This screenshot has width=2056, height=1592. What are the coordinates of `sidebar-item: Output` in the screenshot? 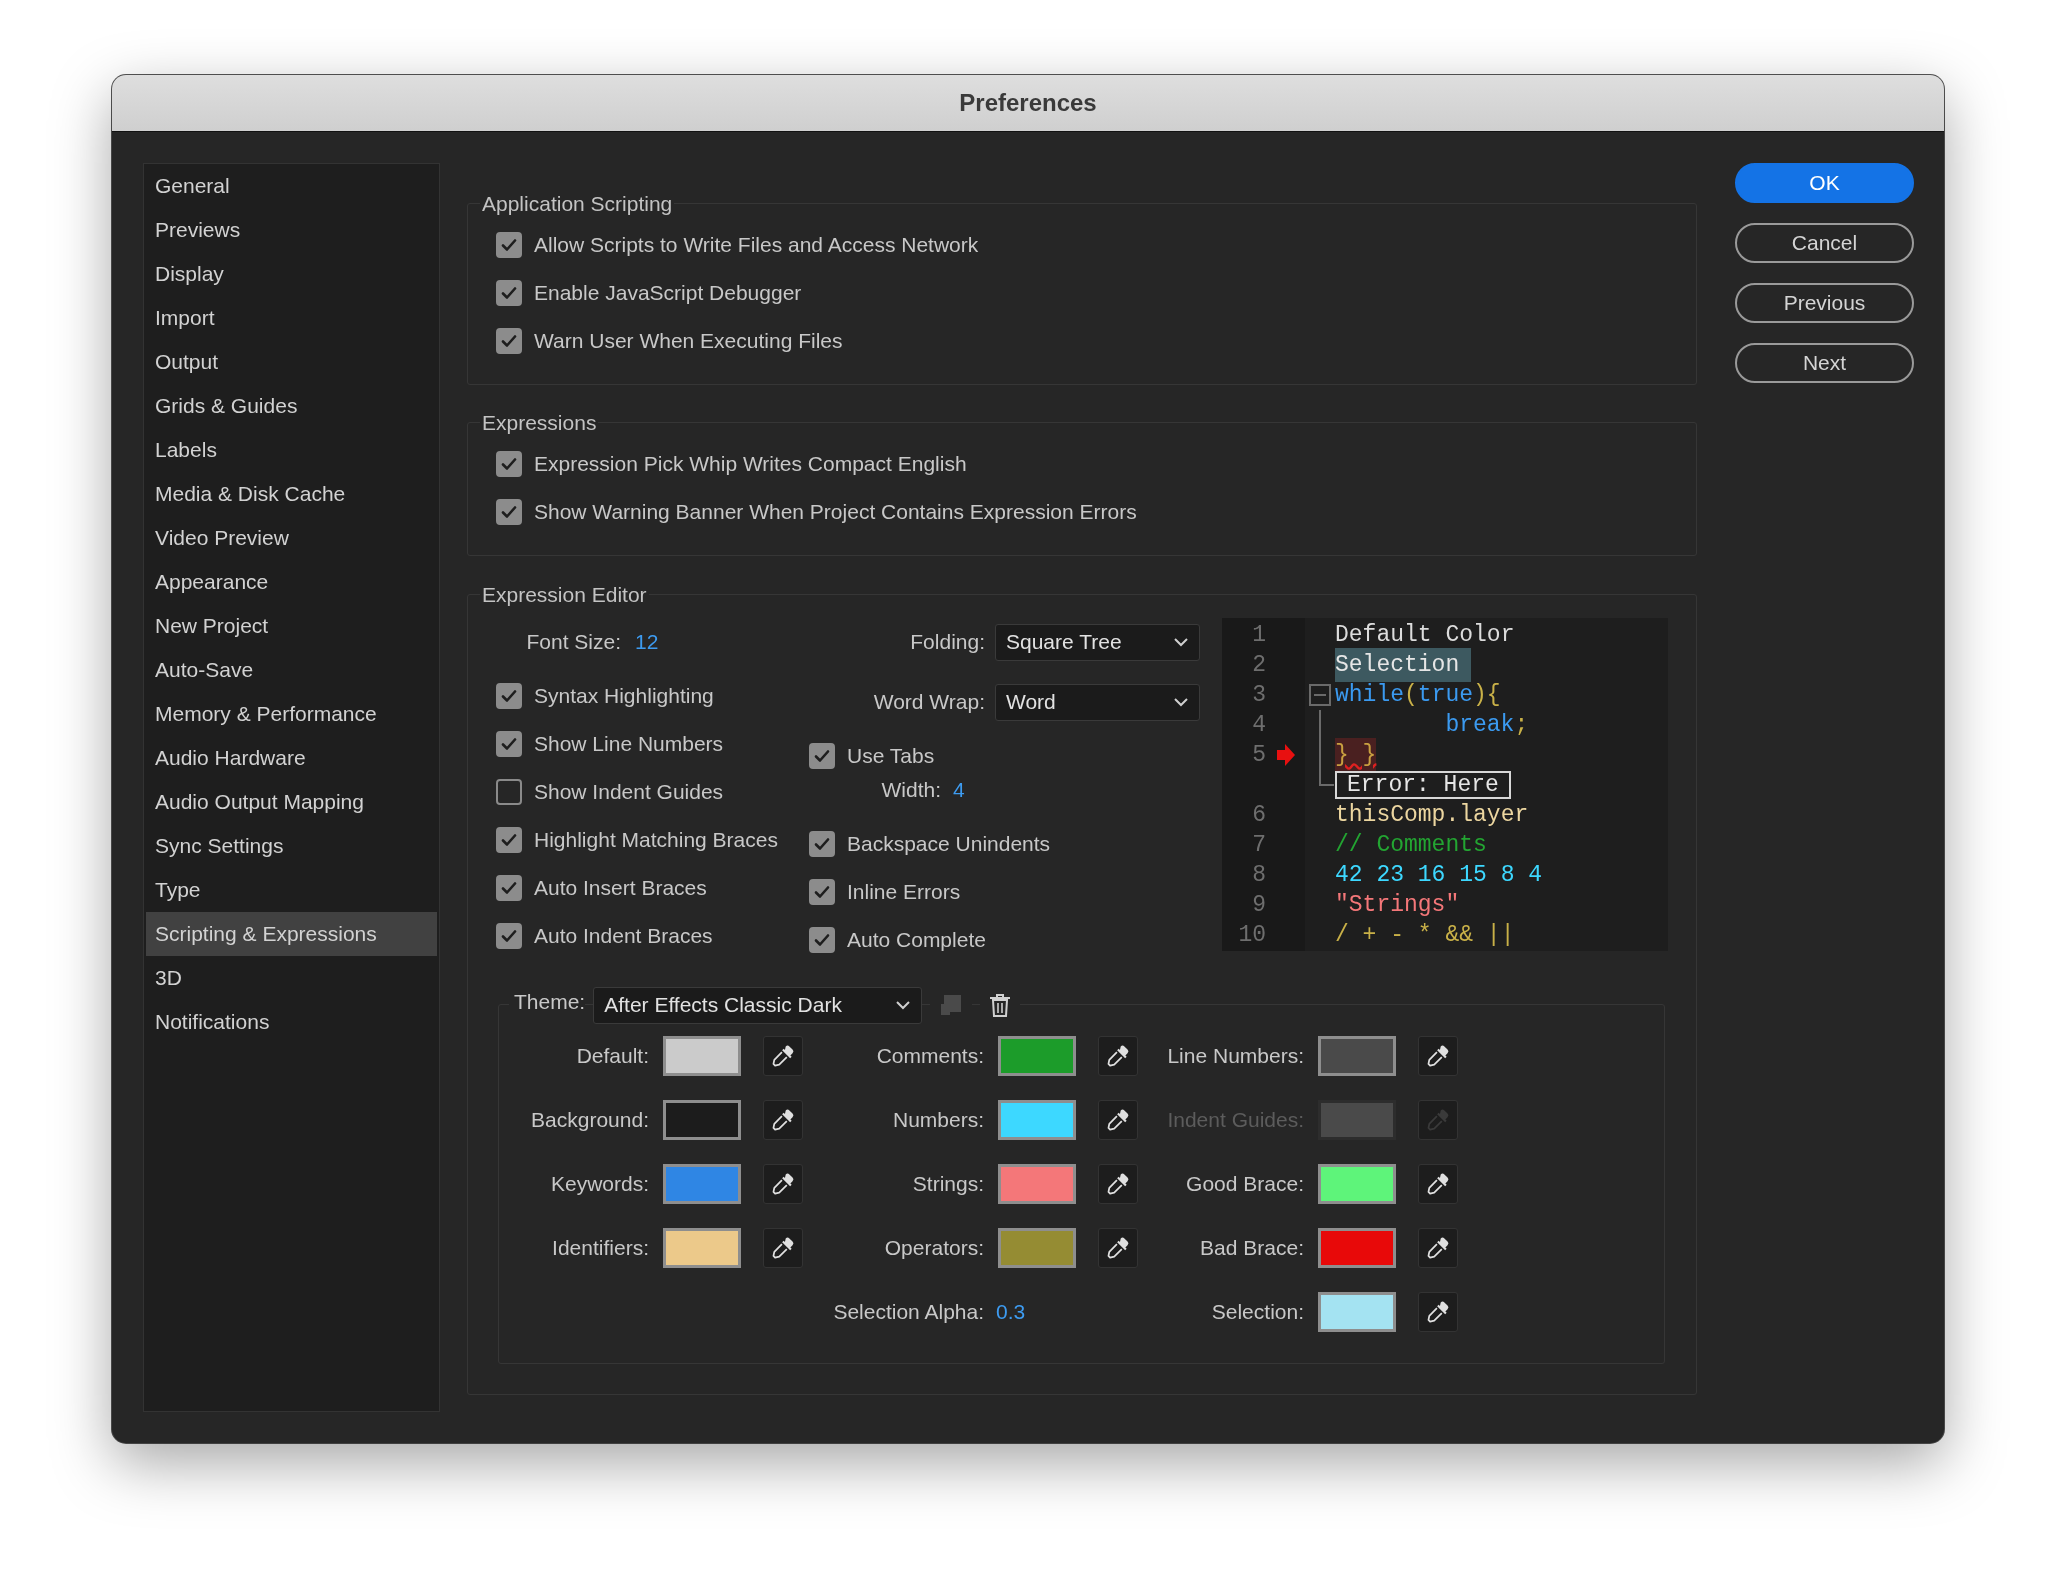 It's located at (291, 362).